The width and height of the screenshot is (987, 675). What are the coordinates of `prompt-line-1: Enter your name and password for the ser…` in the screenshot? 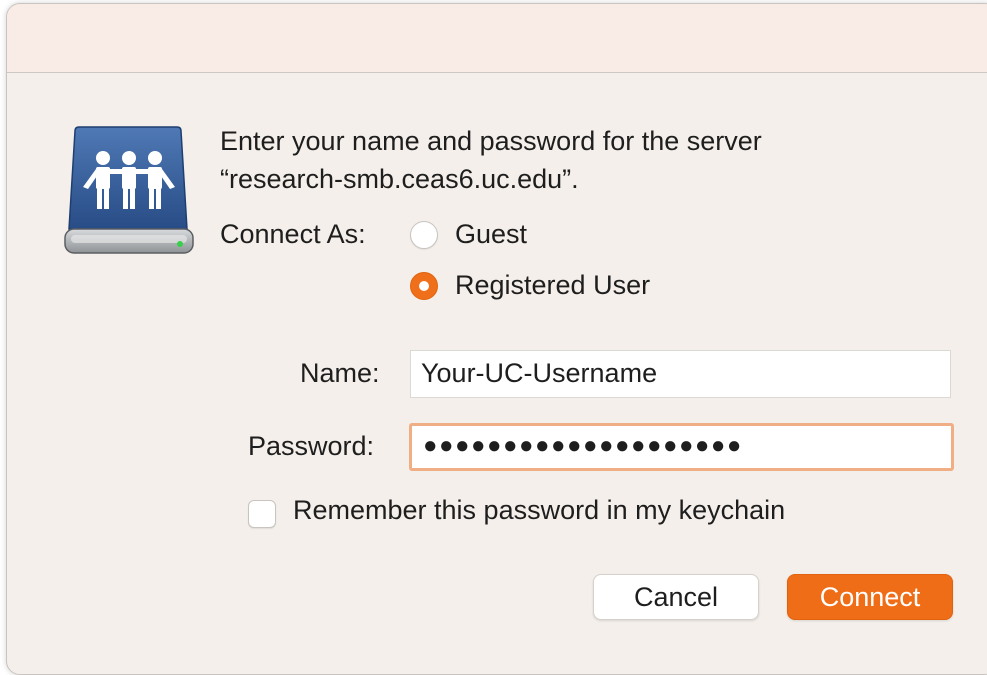 It's located at (491, 141).